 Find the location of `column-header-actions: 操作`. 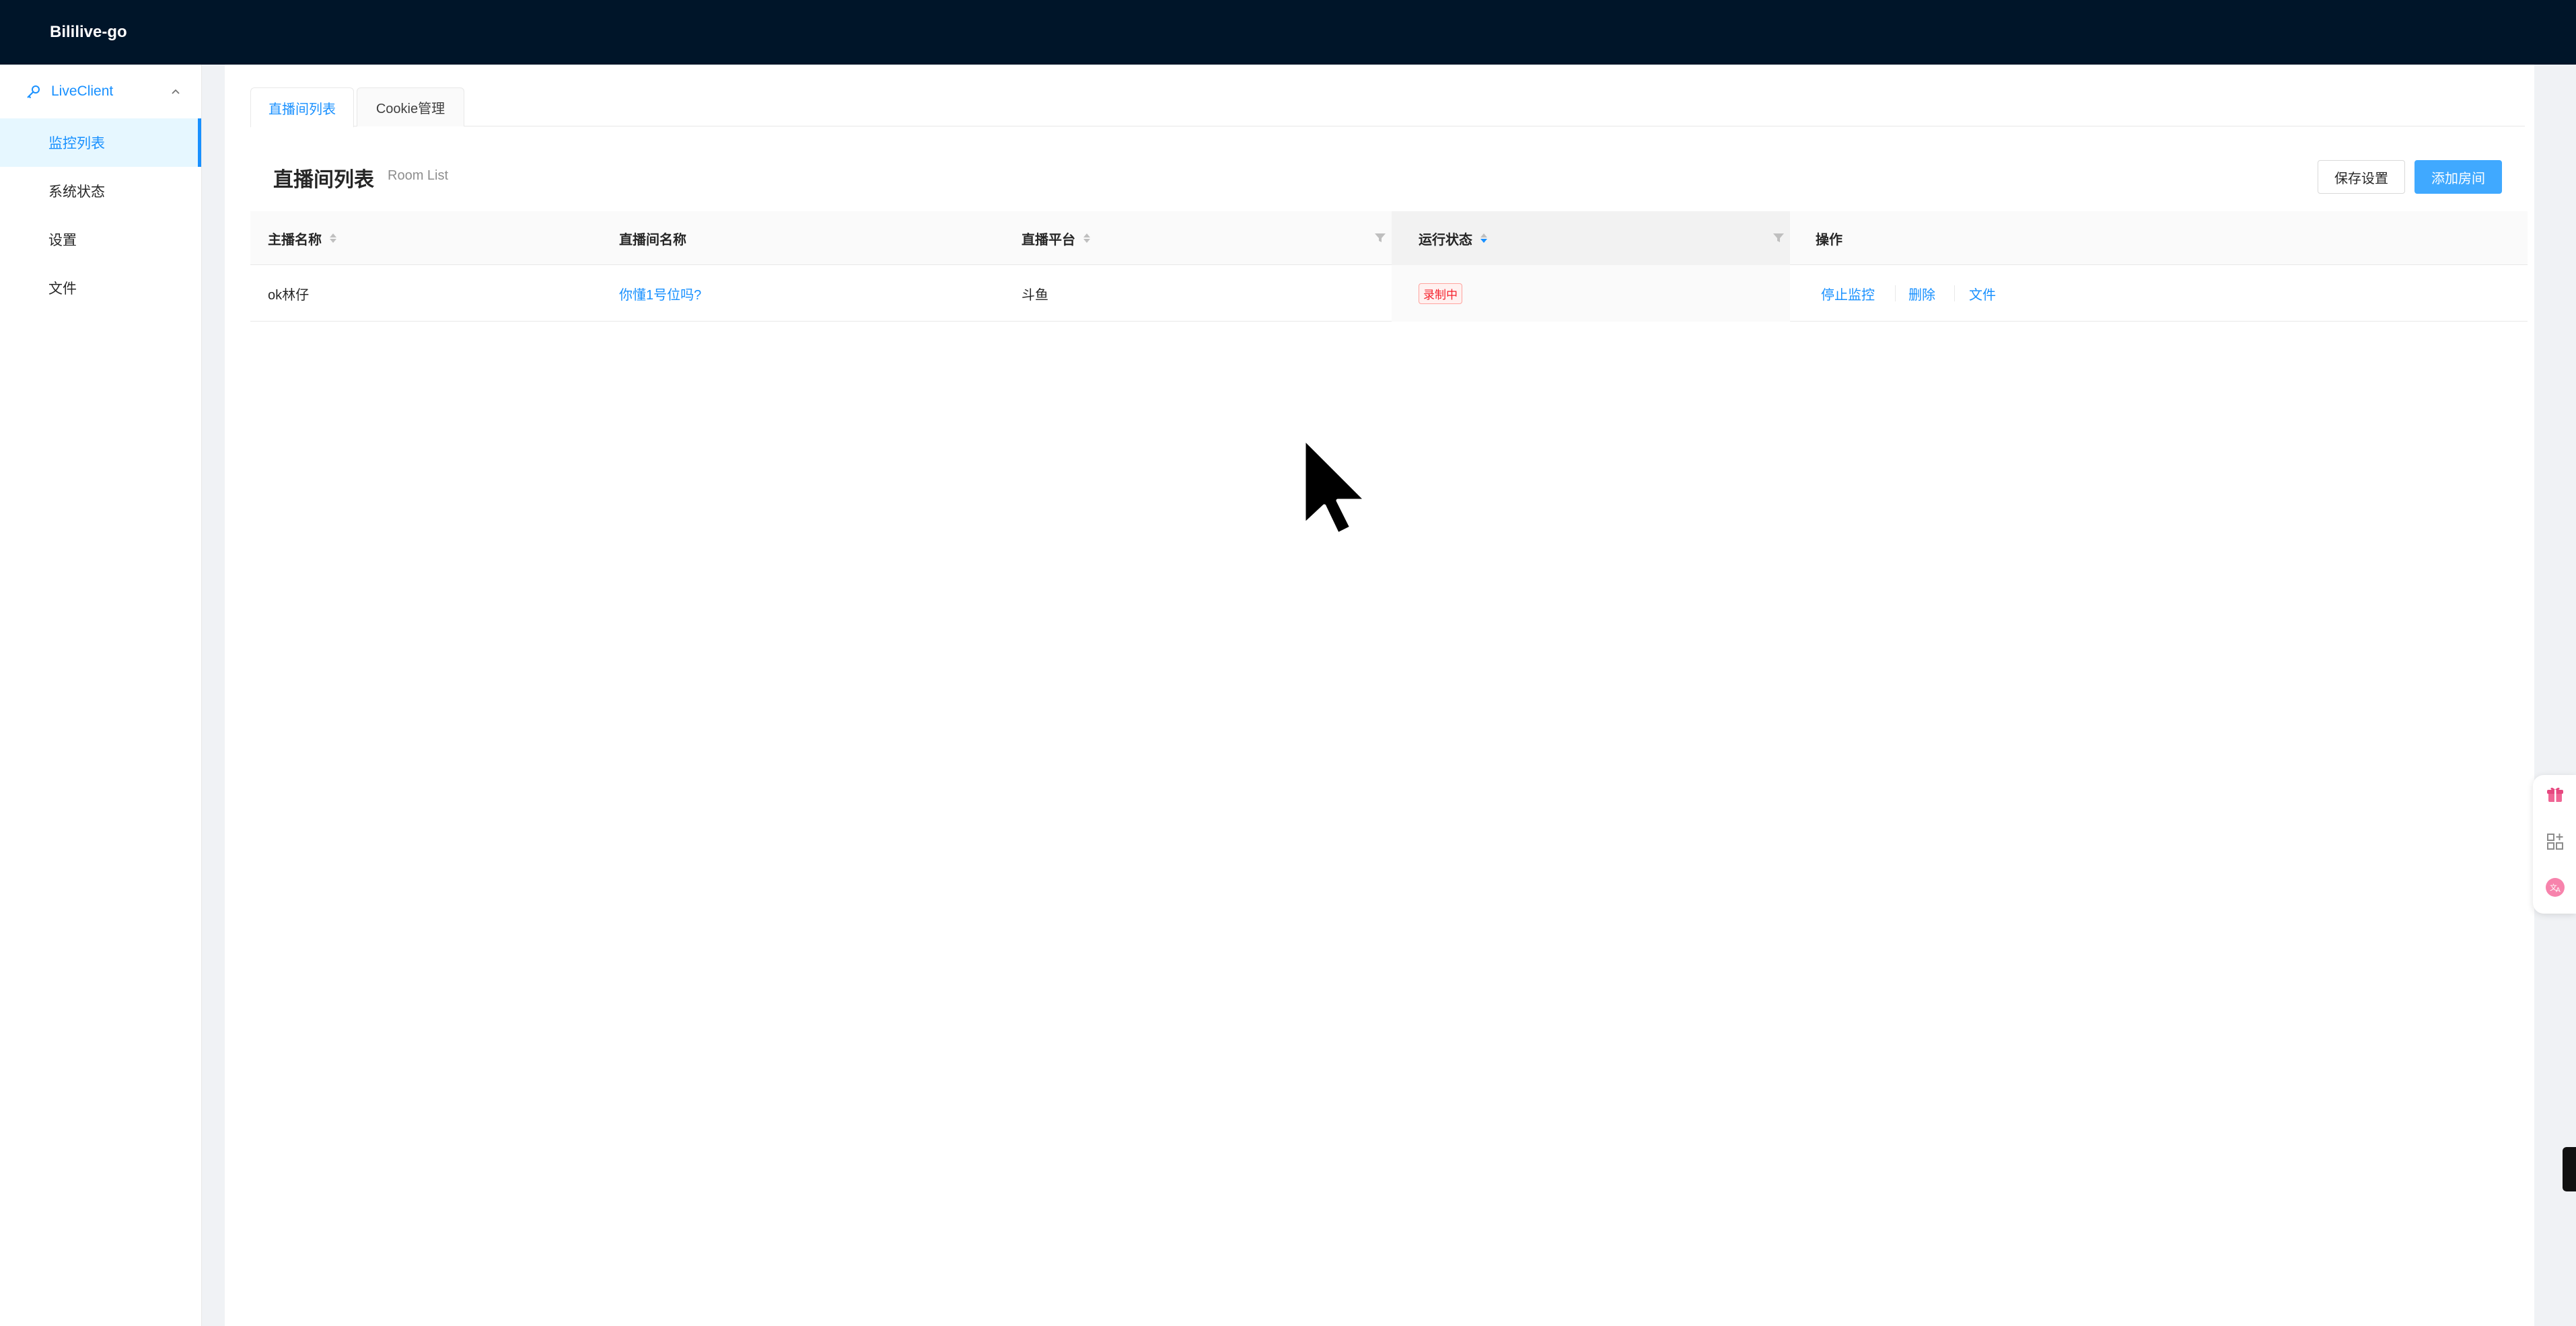

column-header-actions: 操作 is located at coordinates (1829, 238).